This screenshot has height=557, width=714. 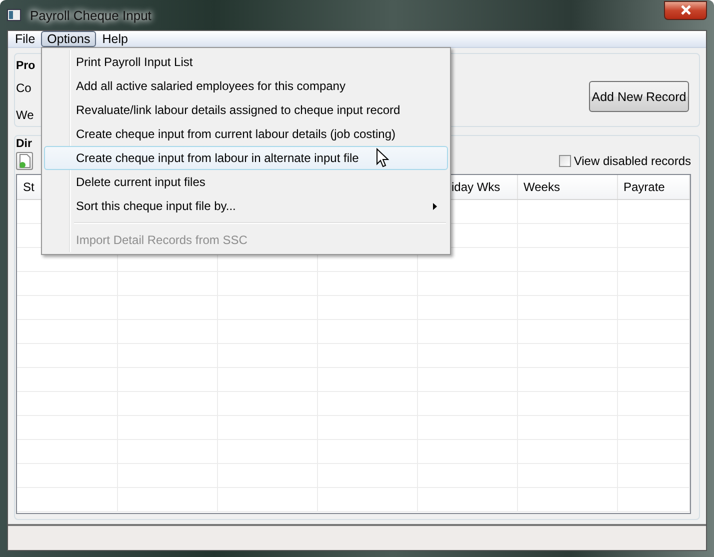 I want to click on menu-item: Print Payroll Input List, so click(x=246, y=62).